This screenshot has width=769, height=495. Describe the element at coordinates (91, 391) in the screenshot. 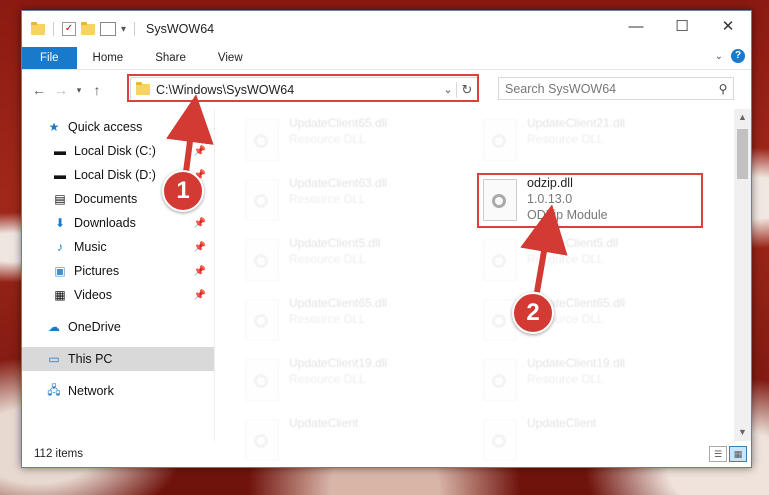

I see `sidebar-item-label: Network` at that location.